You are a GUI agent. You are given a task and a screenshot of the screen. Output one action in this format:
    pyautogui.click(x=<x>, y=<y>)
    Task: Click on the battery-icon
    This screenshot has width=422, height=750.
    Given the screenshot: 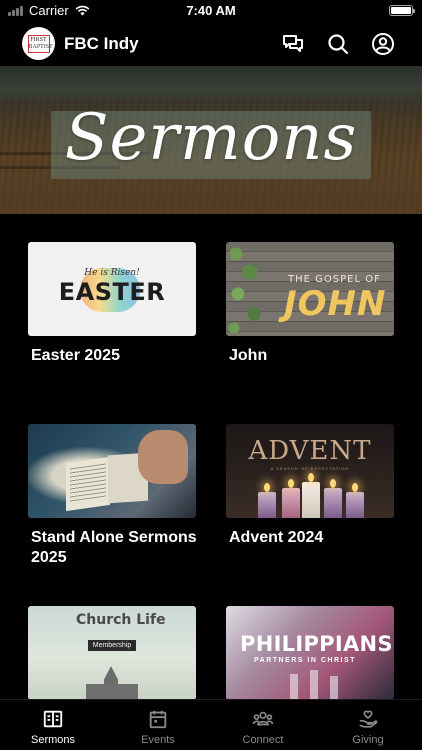 What is the action you would take?
    pyautogui.click(x=402, y=10)
    